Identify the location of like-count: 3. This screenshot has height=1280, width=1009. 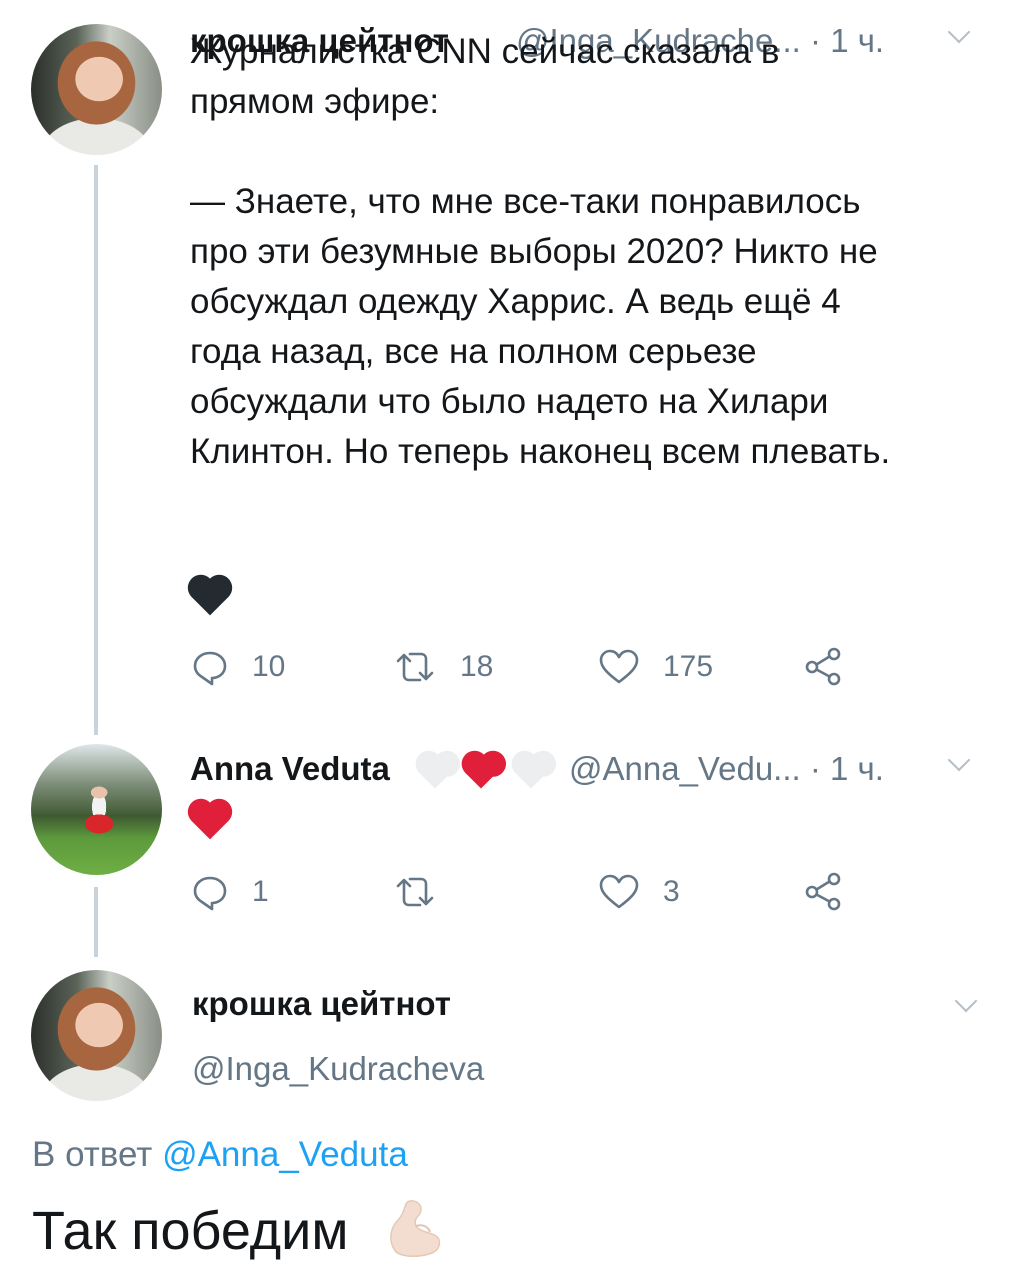
(671, 891).